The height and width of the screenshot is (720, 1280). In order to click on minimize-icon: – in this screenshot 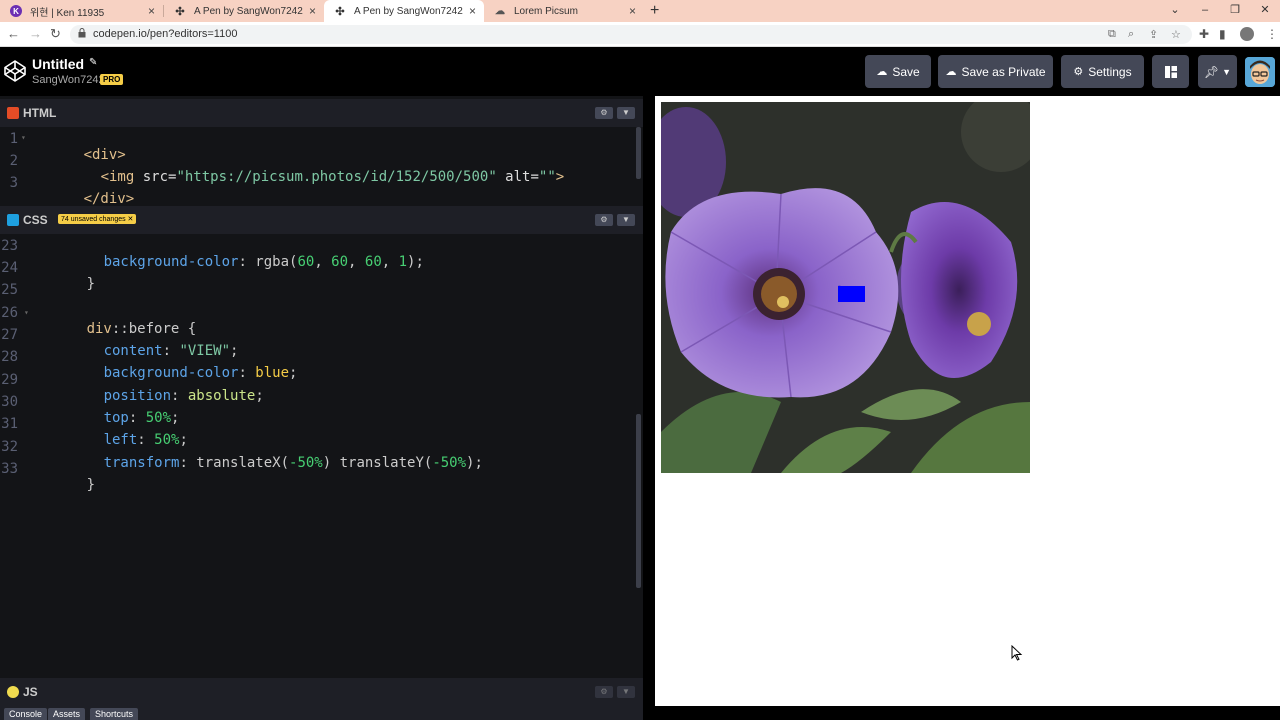, I will do `click(1205, 11)`.